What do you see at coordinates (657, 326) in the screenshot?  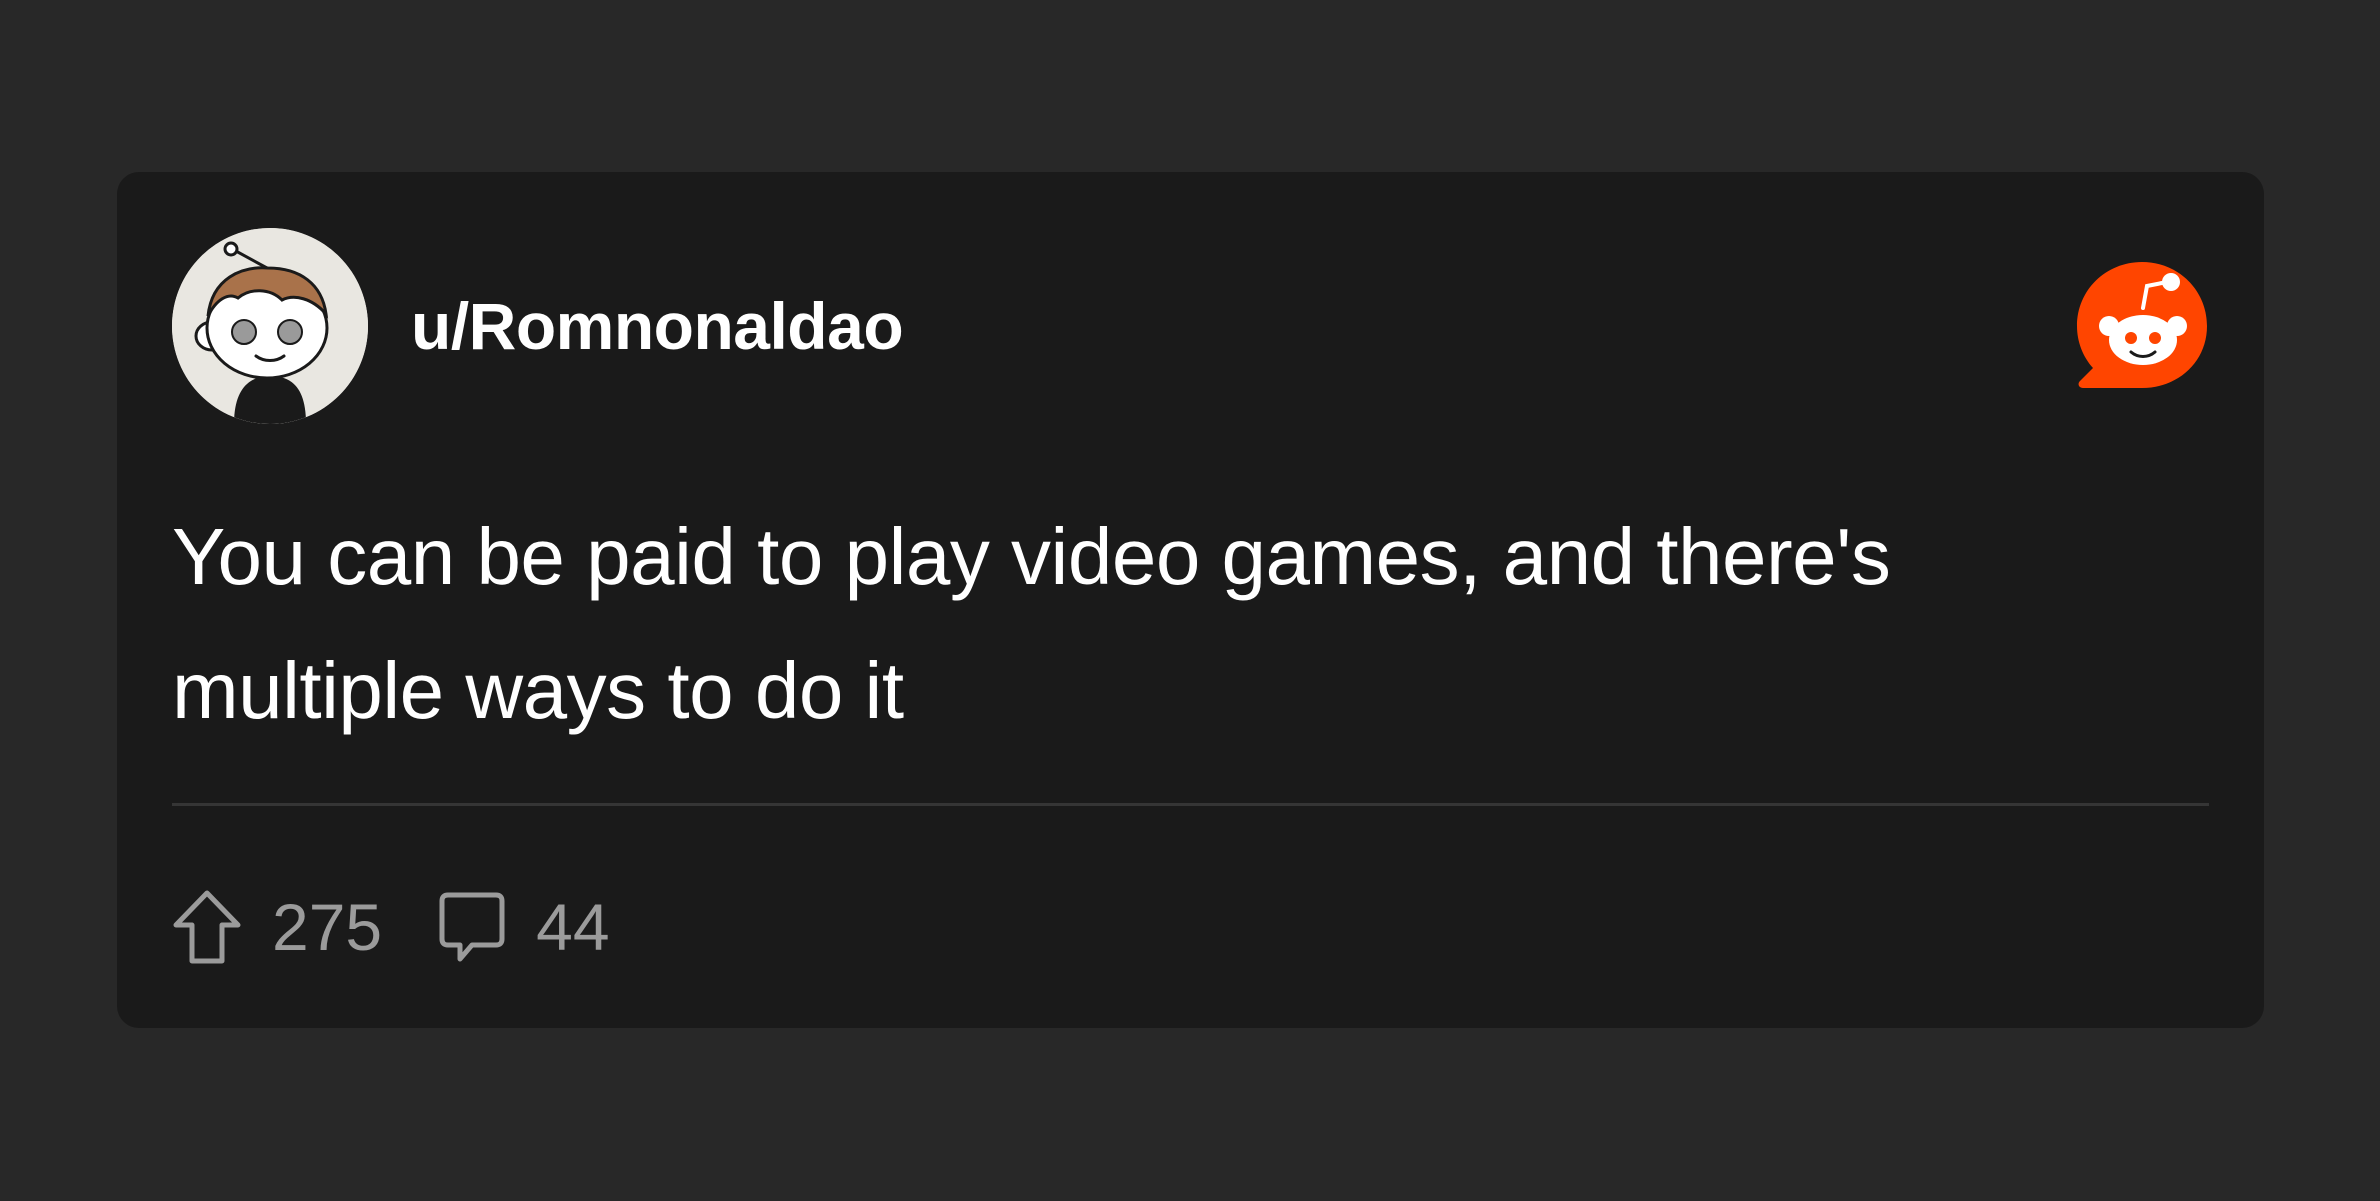 I see `username: u/Romnonaldao` at bounding box center [657, 326].